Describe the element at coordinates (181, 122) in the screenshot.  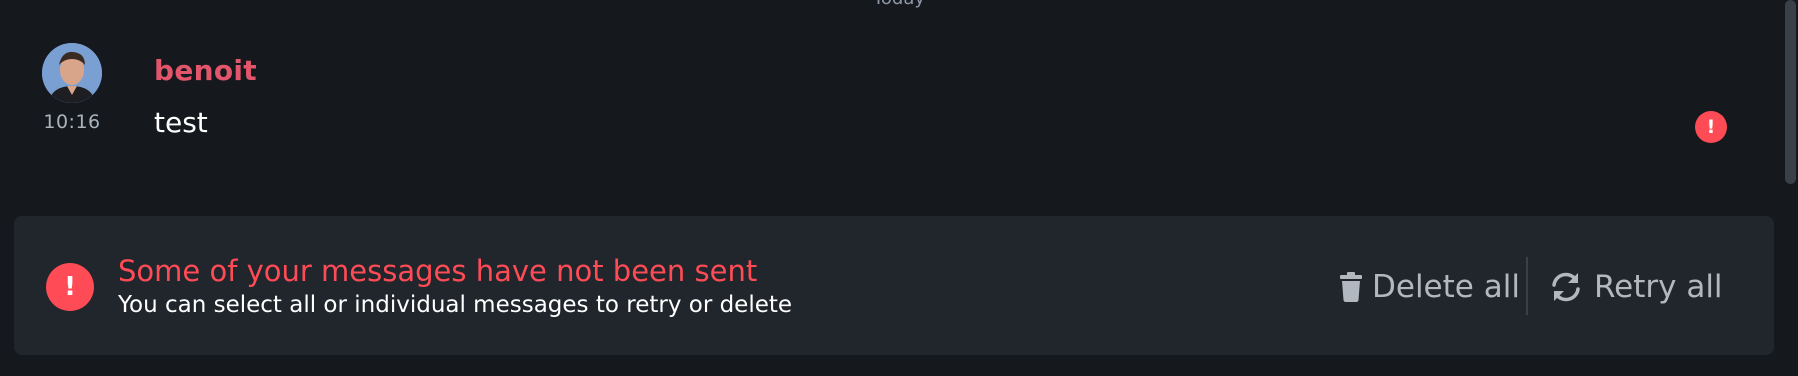
I see `message-body: test` at that location.